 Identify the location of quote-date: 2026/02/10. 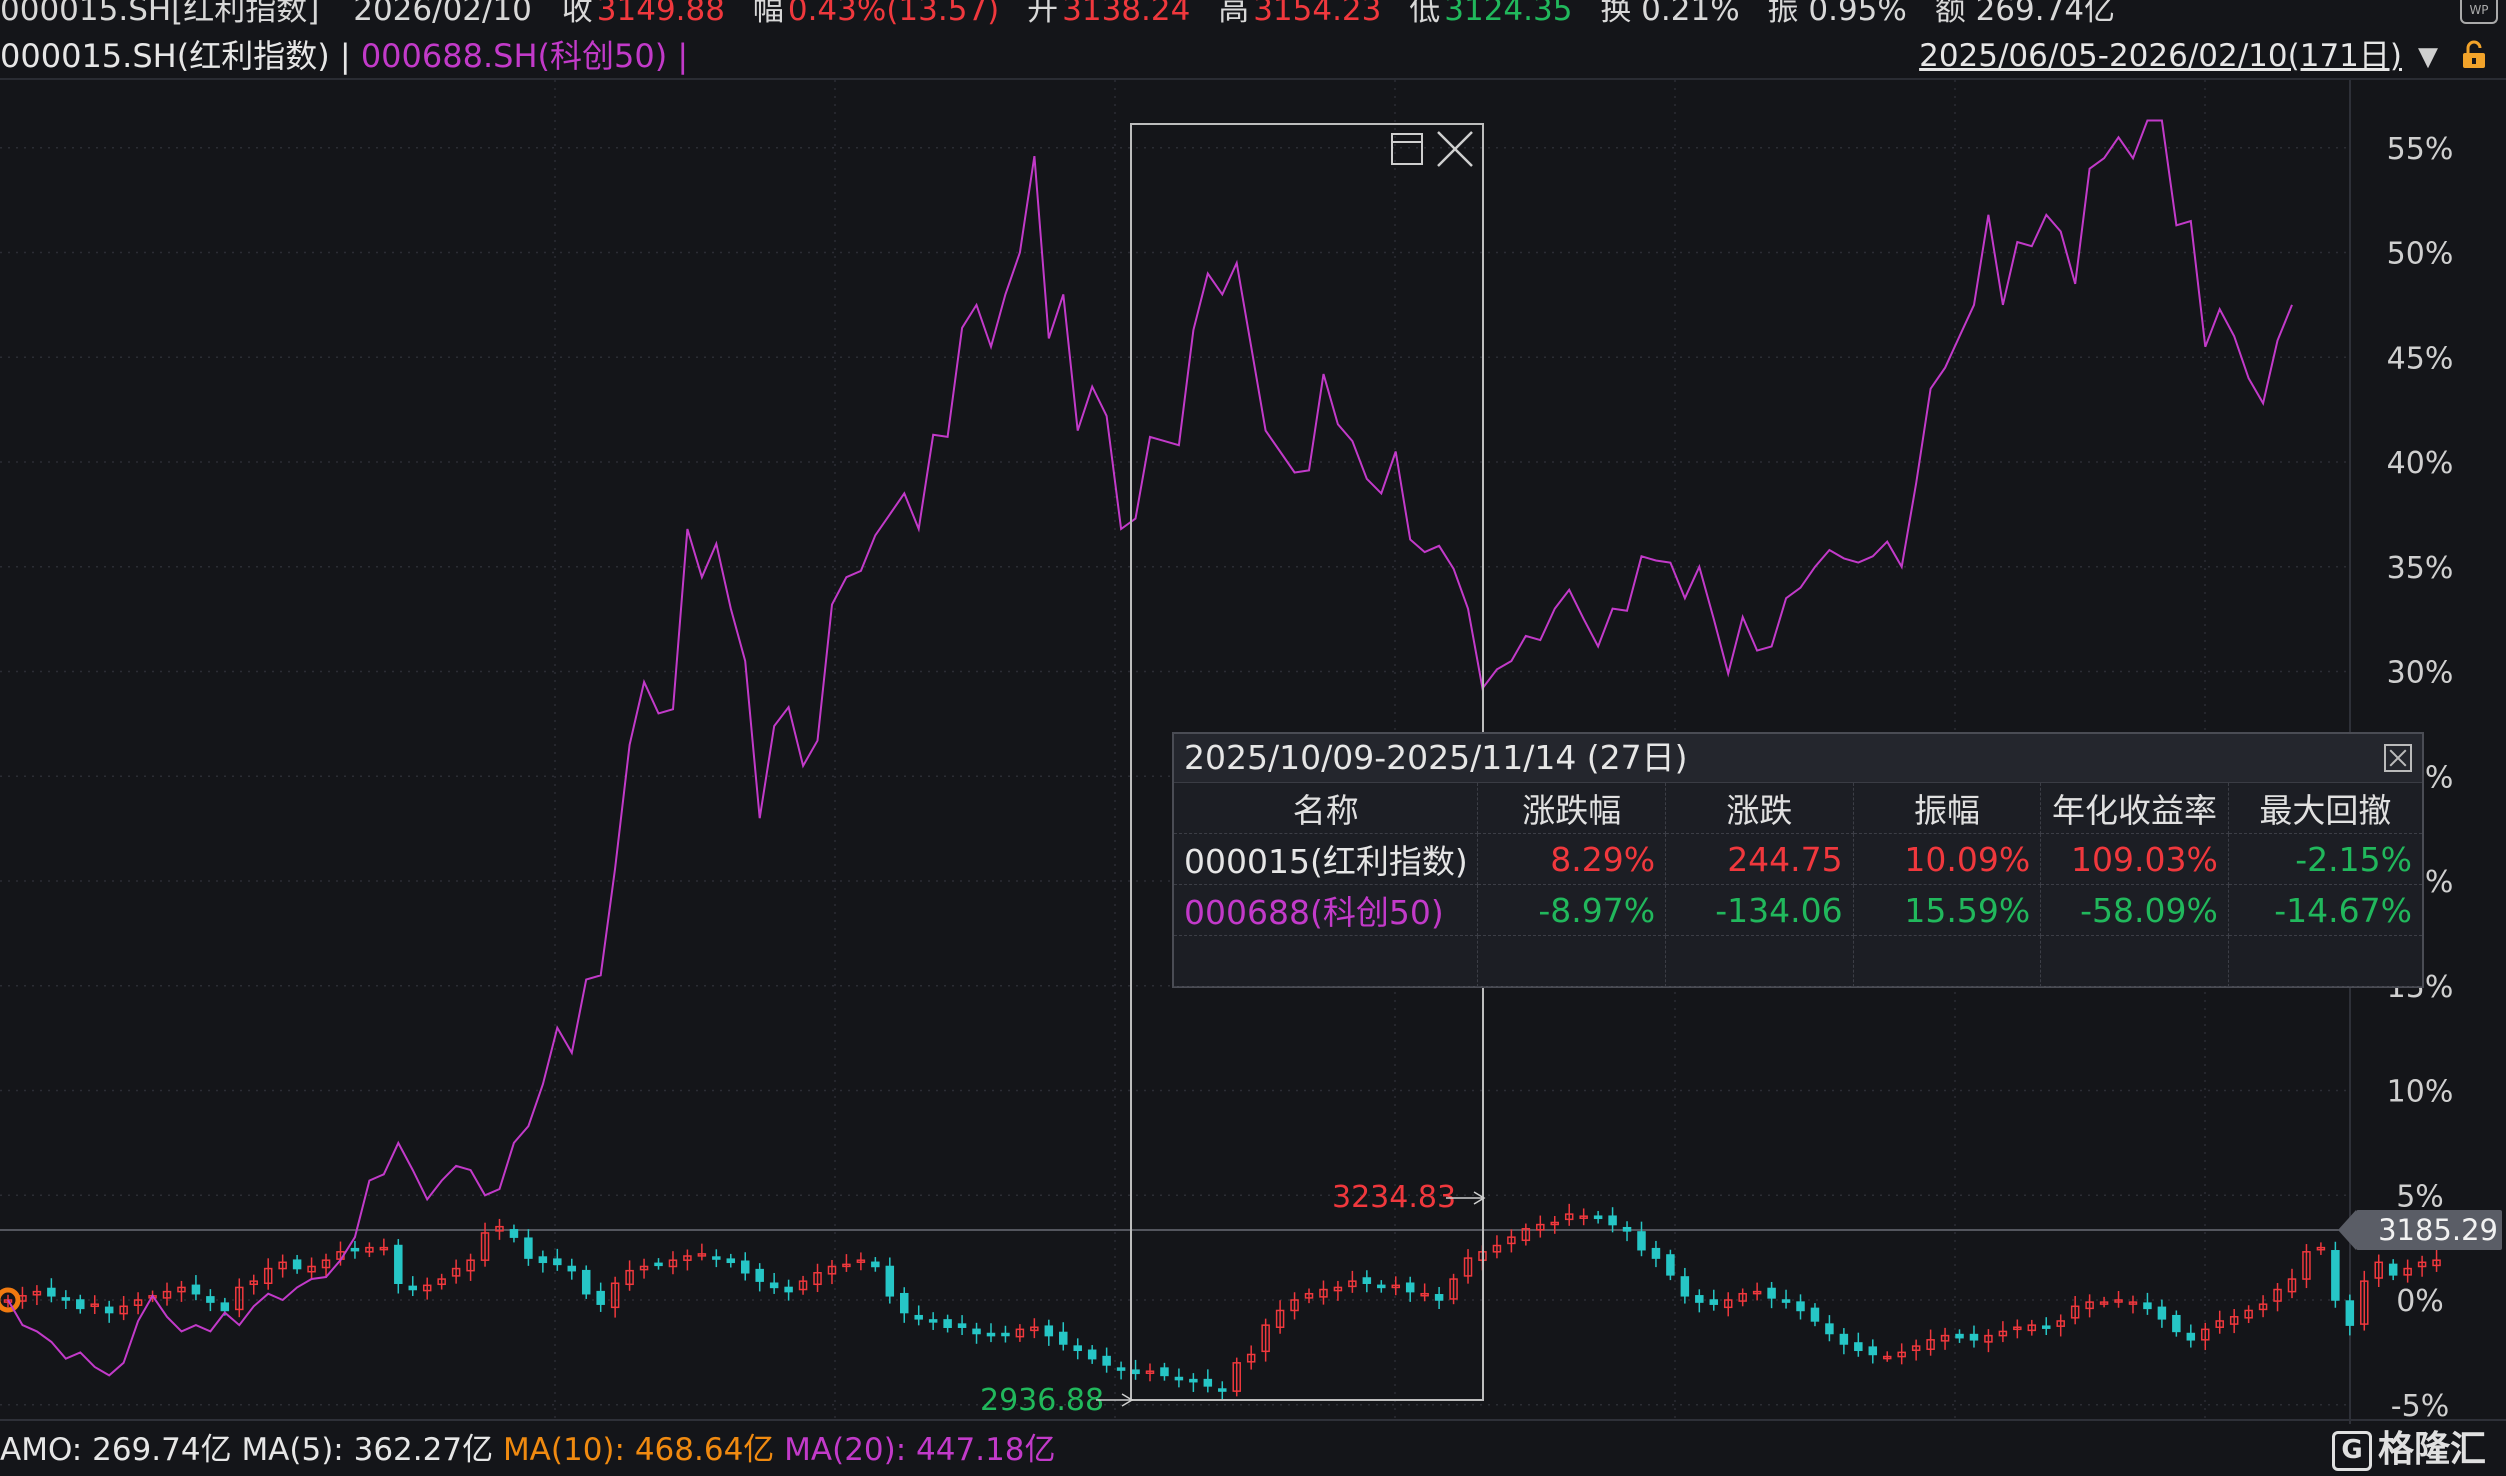
(442, 14).